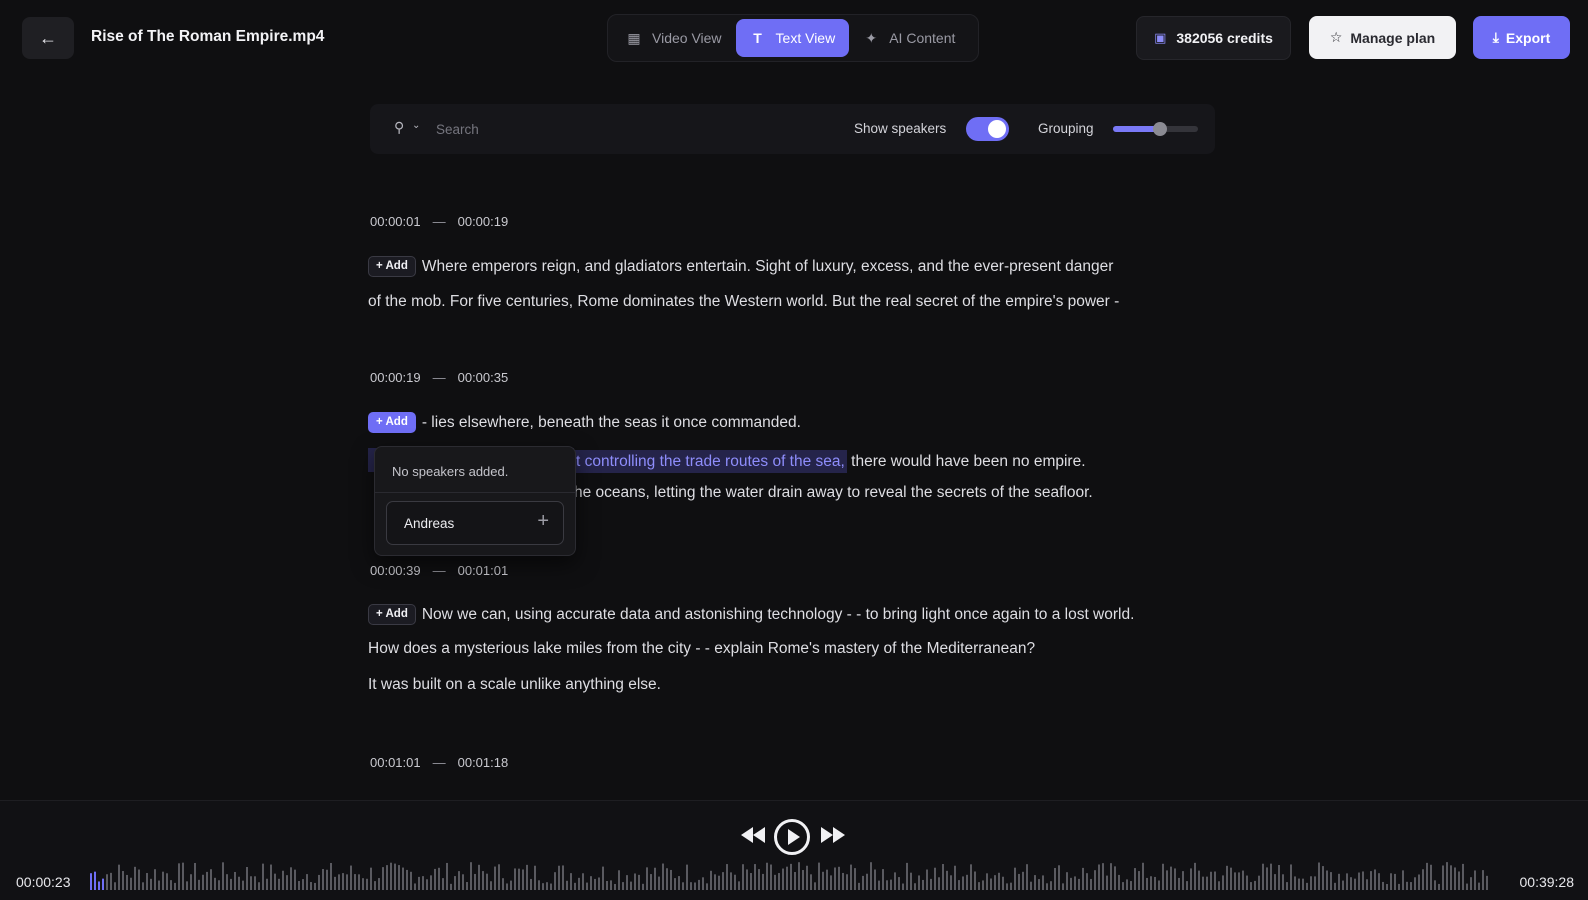  What do you see at coordinates (395, 221) in the screenshot?
I see `start-time: 00:00:01` at bounding box center [395, 221].